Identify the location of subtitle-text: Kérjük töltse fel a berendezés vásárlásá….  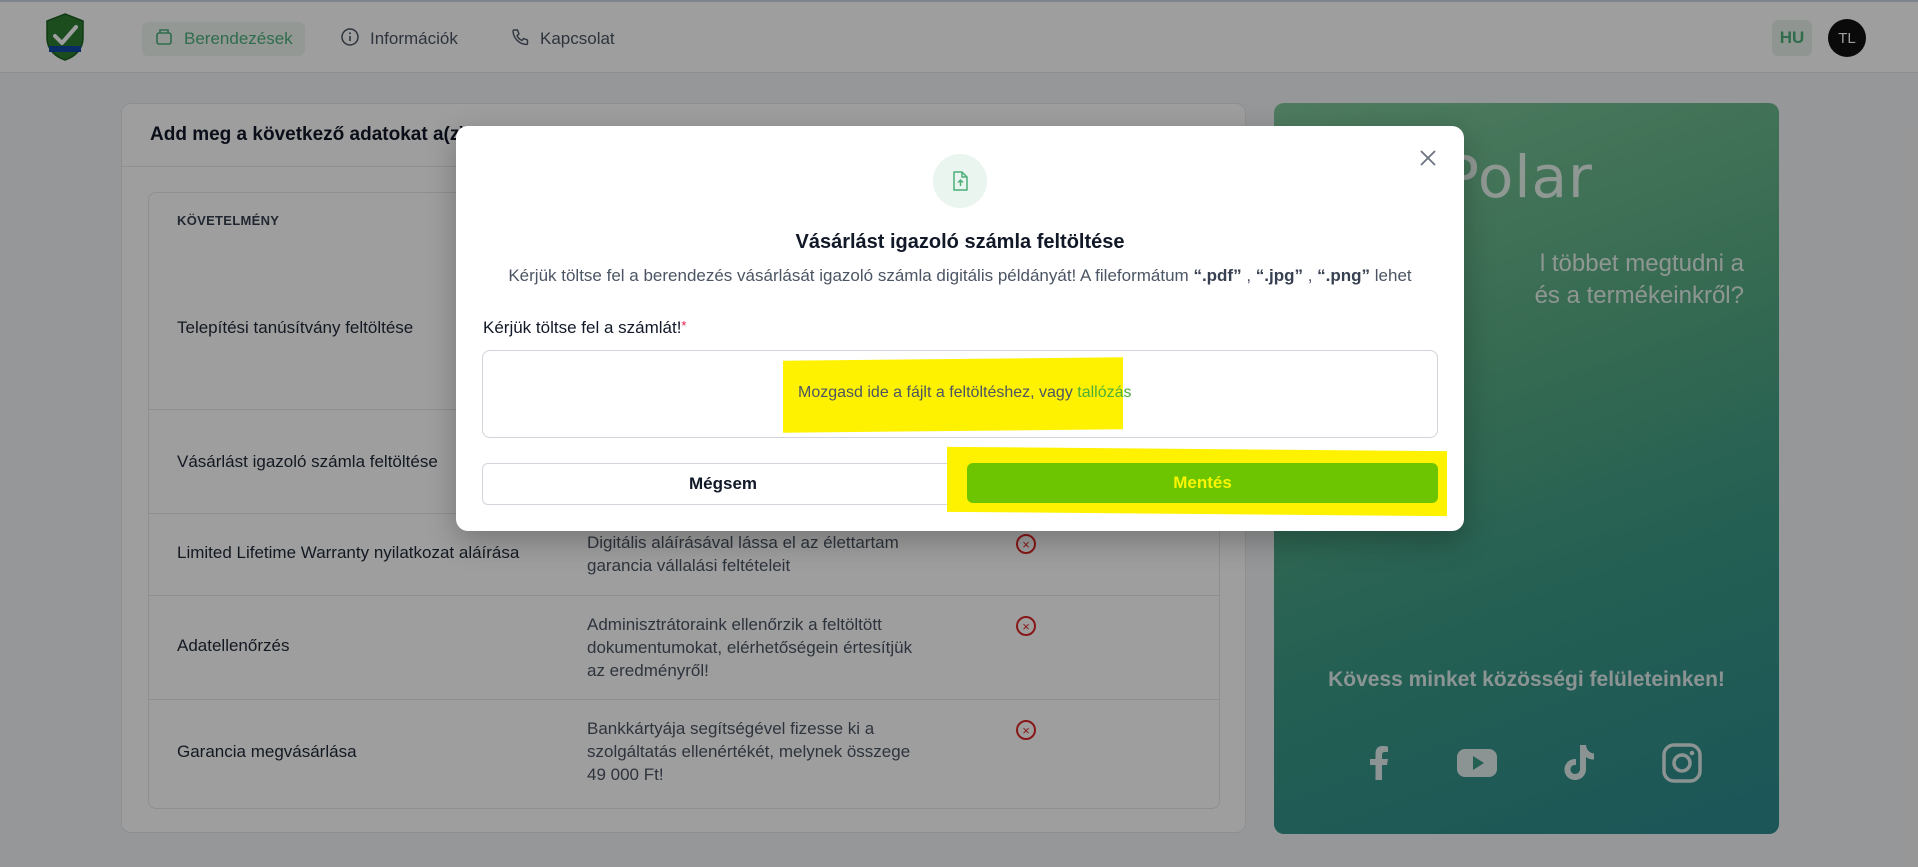
(848, 275).